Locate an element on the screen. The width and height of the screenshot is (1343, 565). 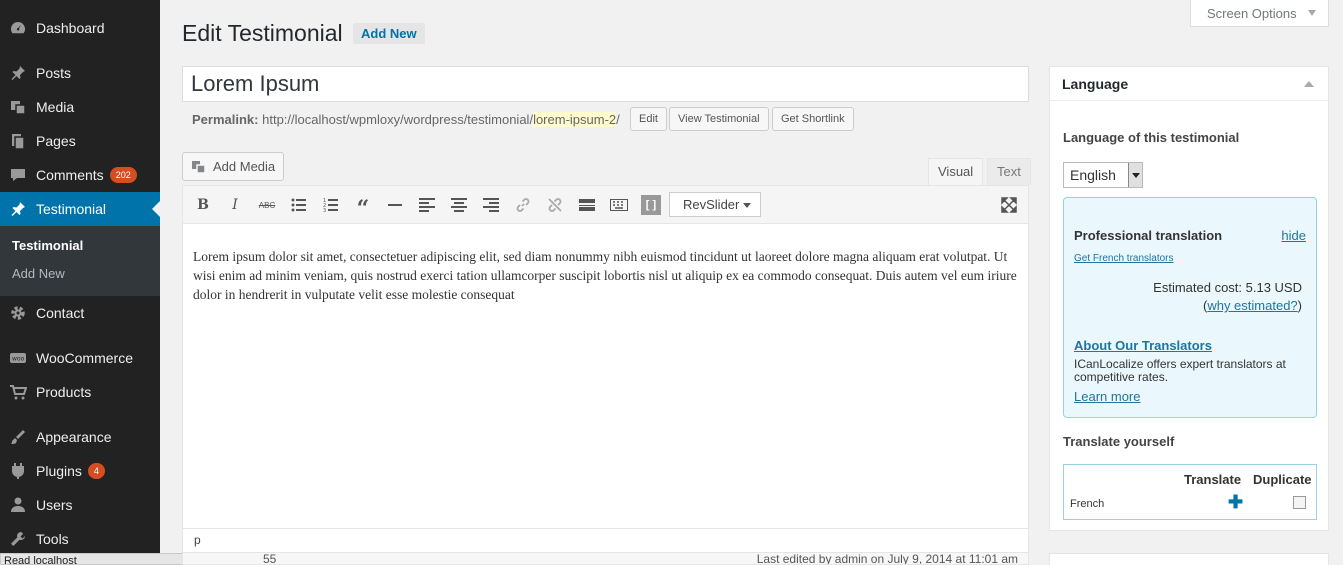
submenu-item-add-new: Add New is located at coordinates (38, 273).